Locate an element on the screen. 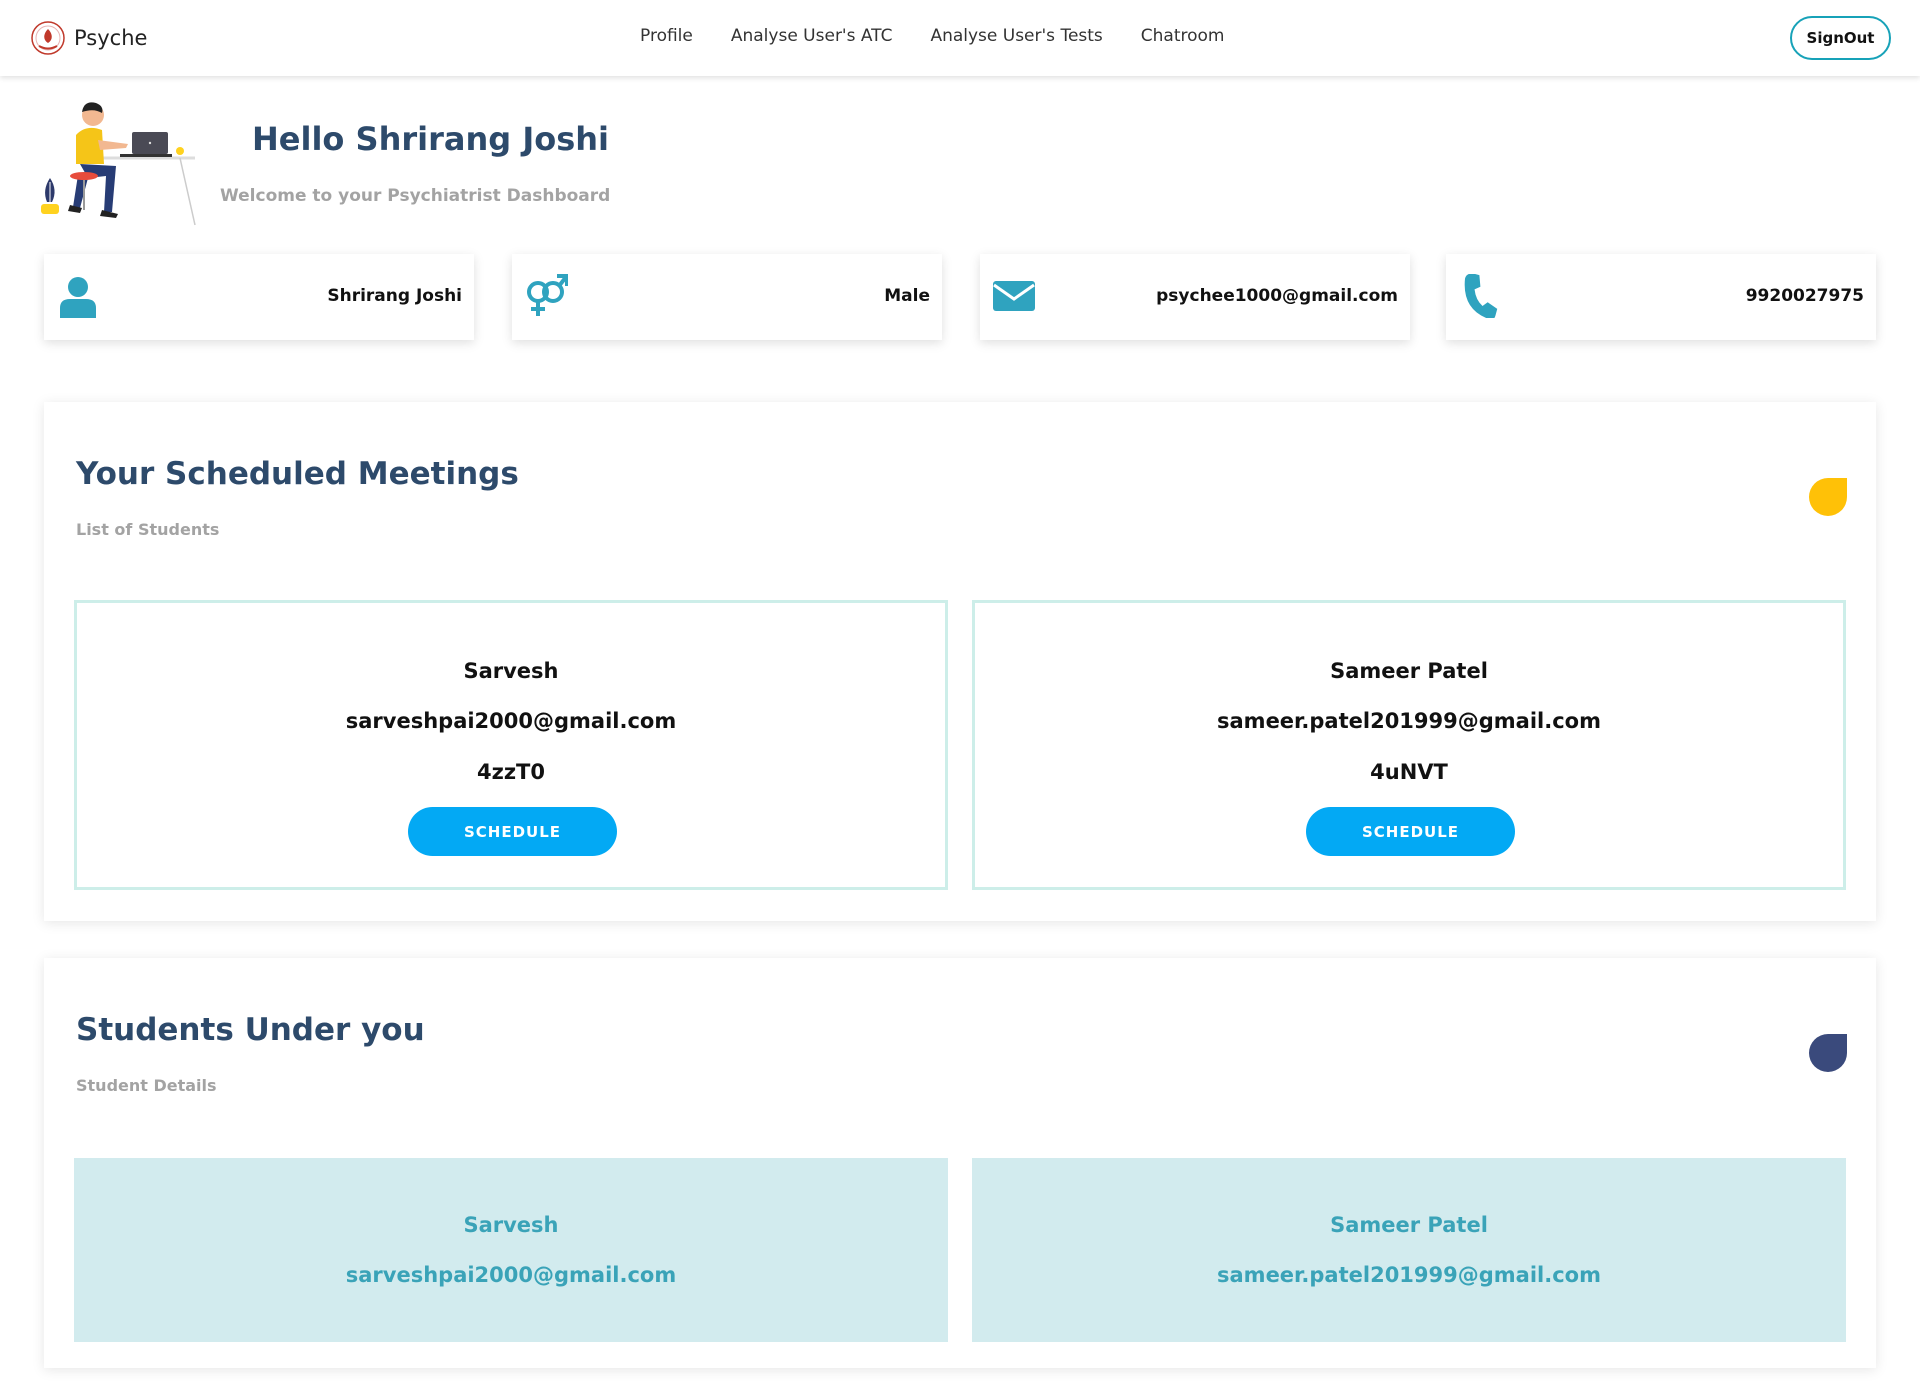 Image resolution: width=1920 pixels, height=1393 pixels. student-name: Sarvesh is located at coordinates (511, 1225).